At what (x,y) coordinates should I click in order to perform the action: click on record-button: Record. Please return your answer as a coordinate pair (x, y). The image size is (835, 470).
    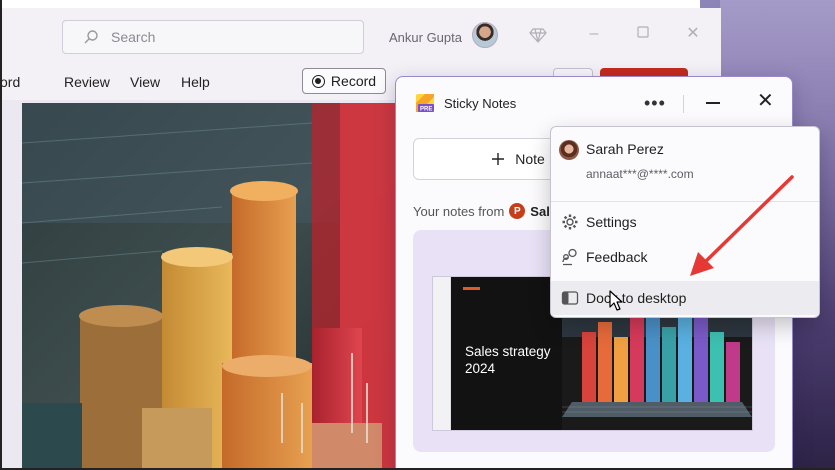
    Looking at the image, I should click on (344, 81).